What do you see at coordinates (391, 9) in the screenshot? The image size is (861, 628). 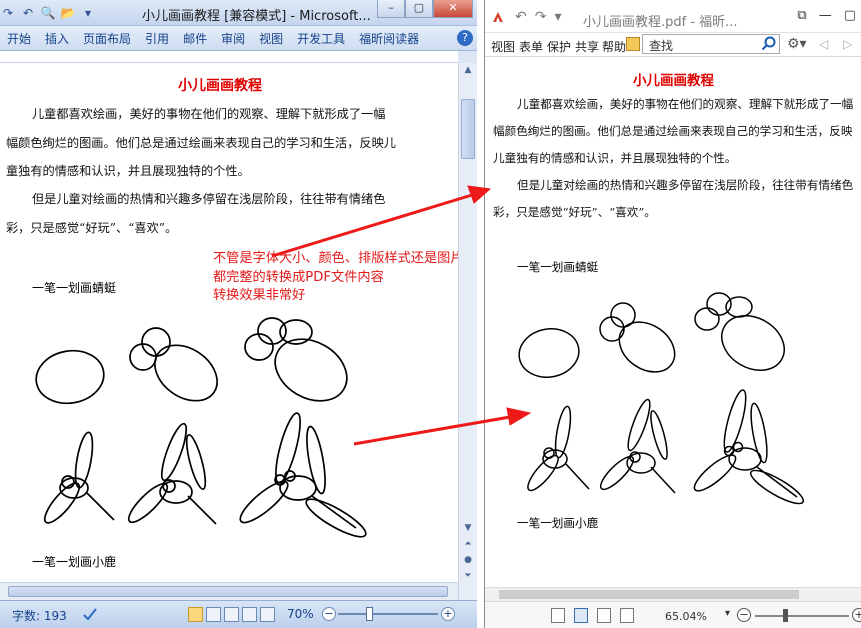 I see `minimize-button: –` at bounding box center [391, 9].